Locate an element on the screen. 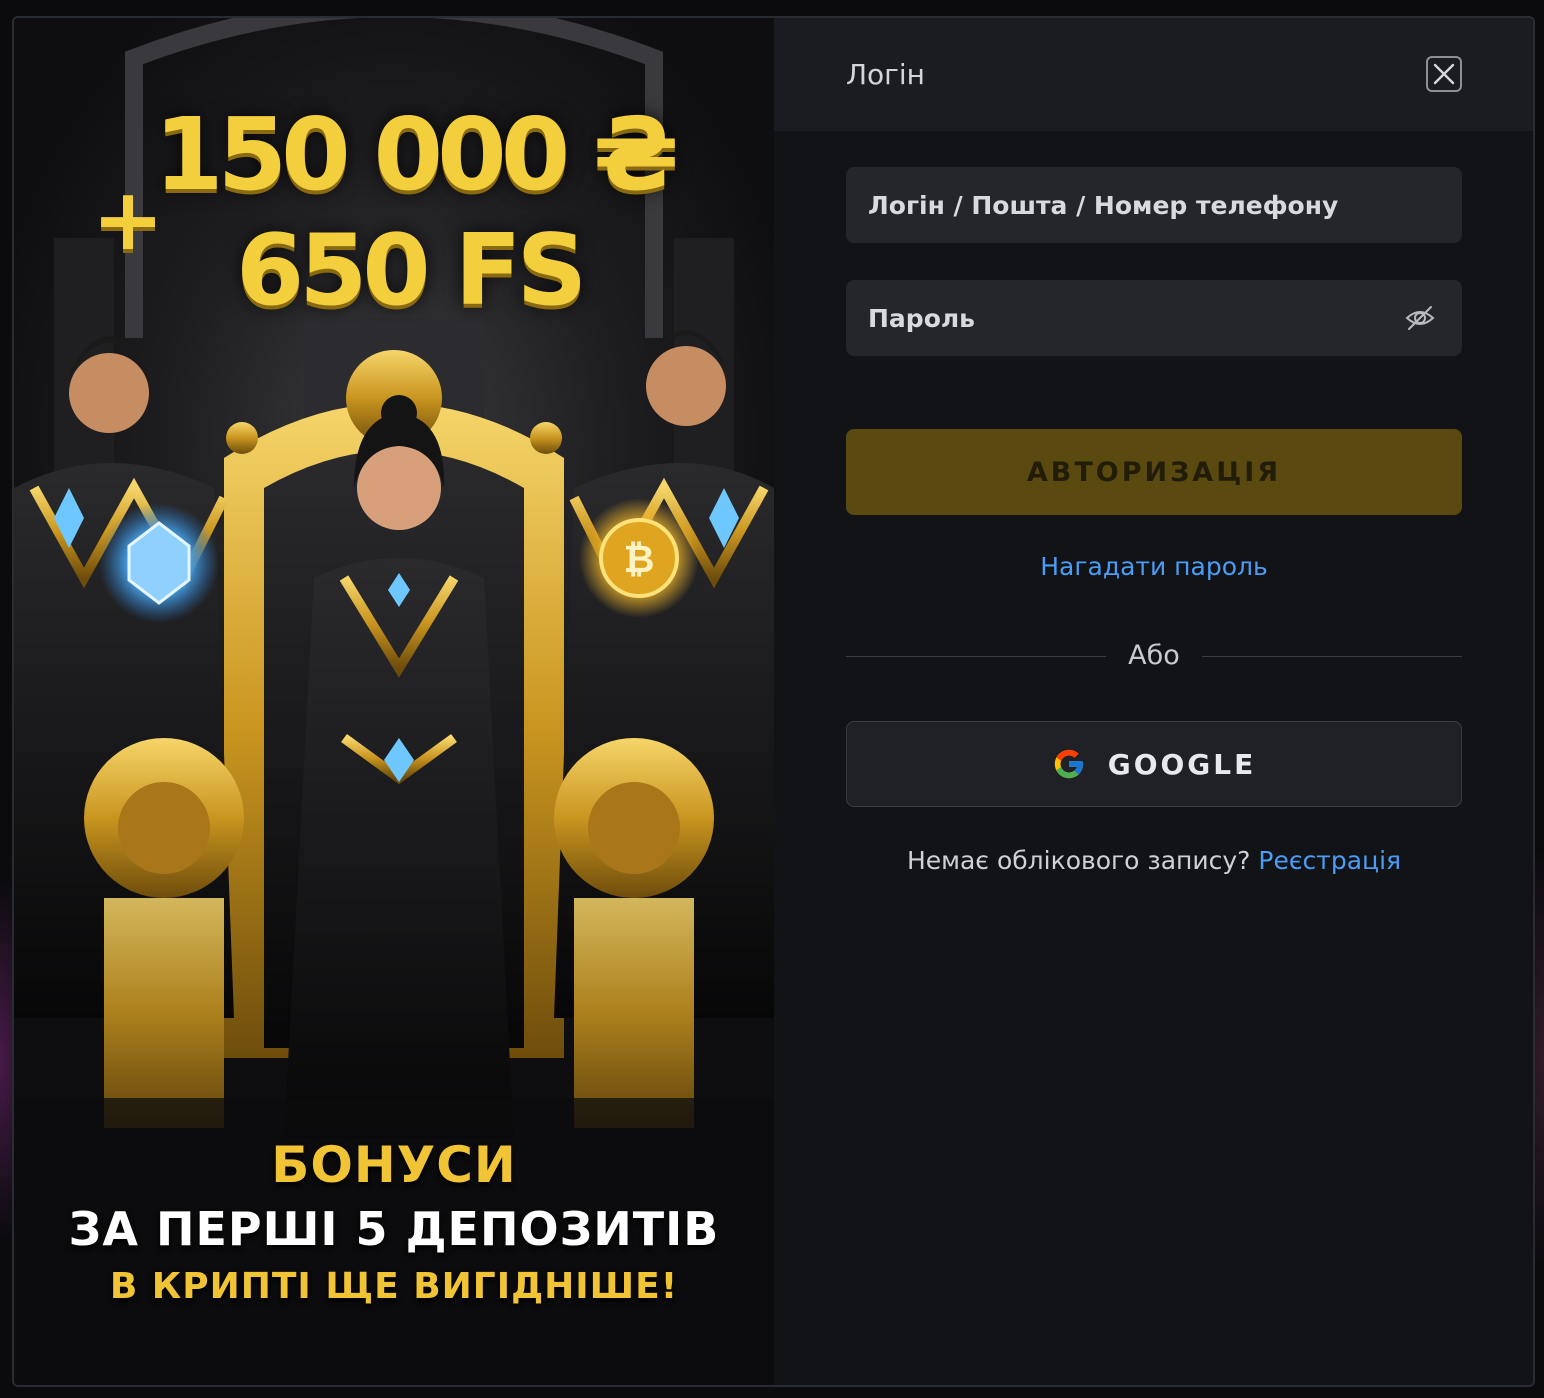 The image size is (1544, 1398). promo-subheadline: ЗА ПЕРШІ 5 ДЕПОЗИТІВ is located at coordinates (394, 1229).